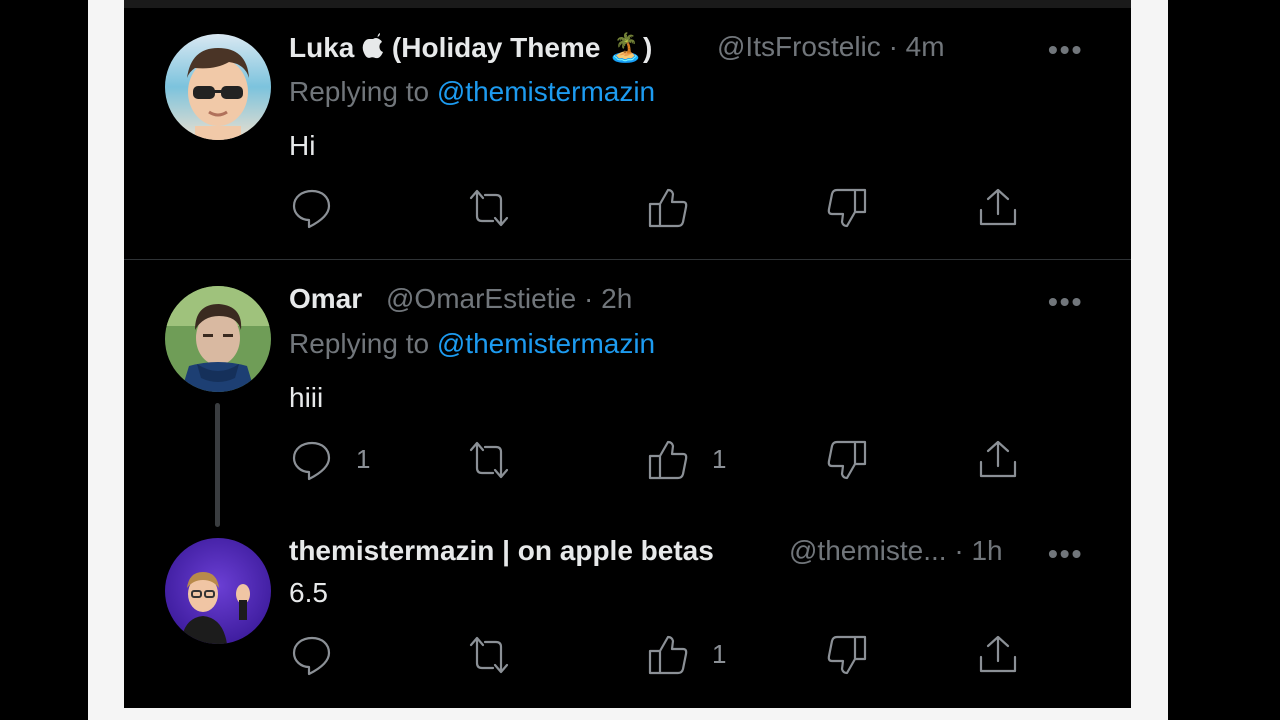 Image resolution: width=1280 pixels, height=720 pixels. Describe the element at coordinates (719, 654) in the screenshot. I see `tweet3-like-count: 1` at that location.